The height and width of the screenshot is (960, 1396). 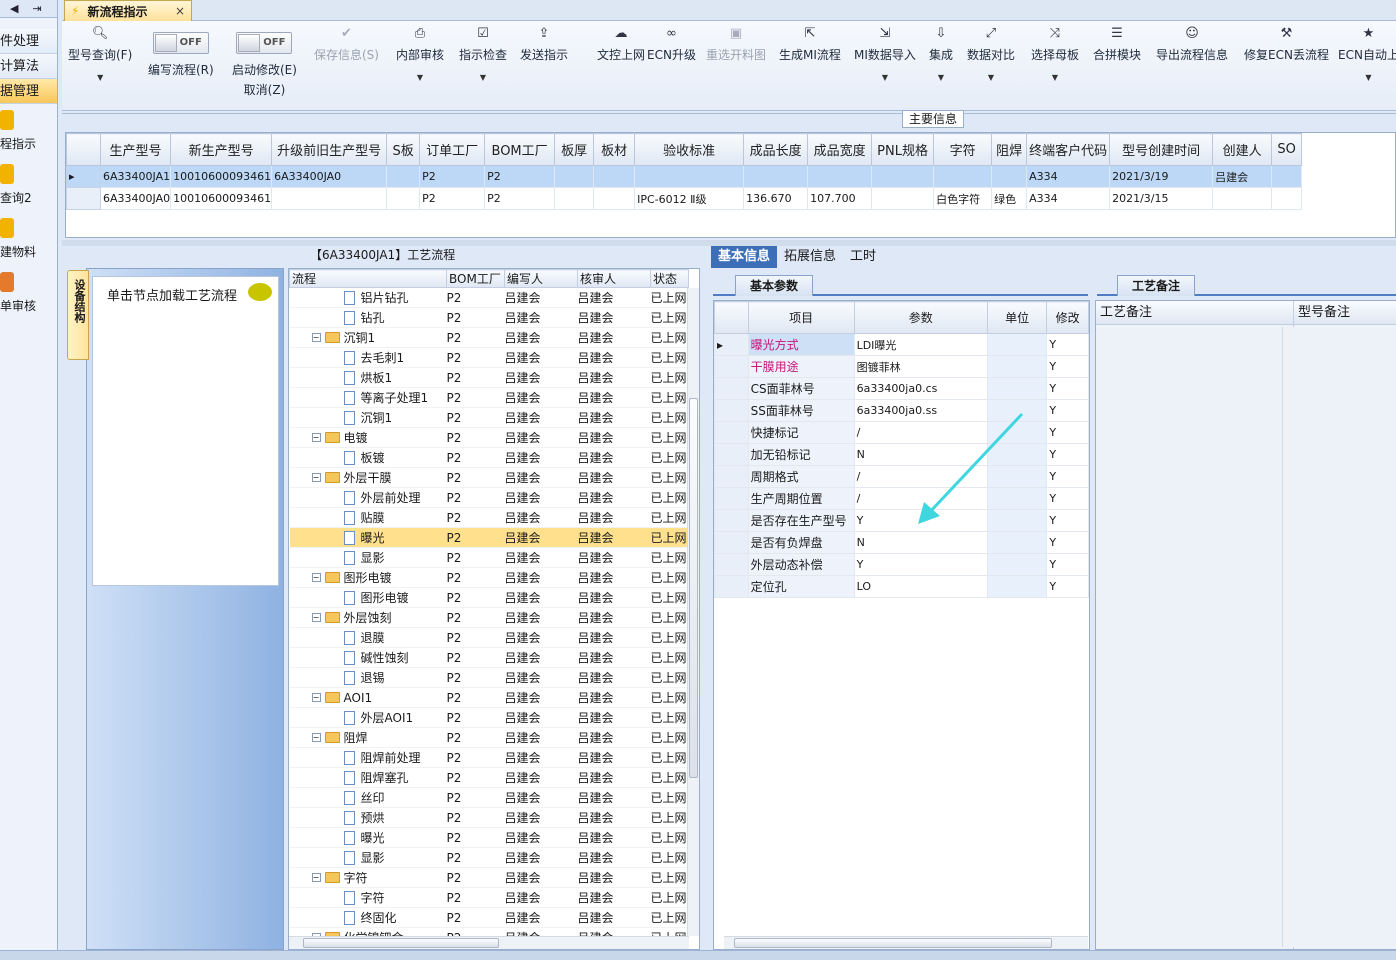 I want to click on tree-node-cell: − 外层蚀刻, so click(x=368, y=617).